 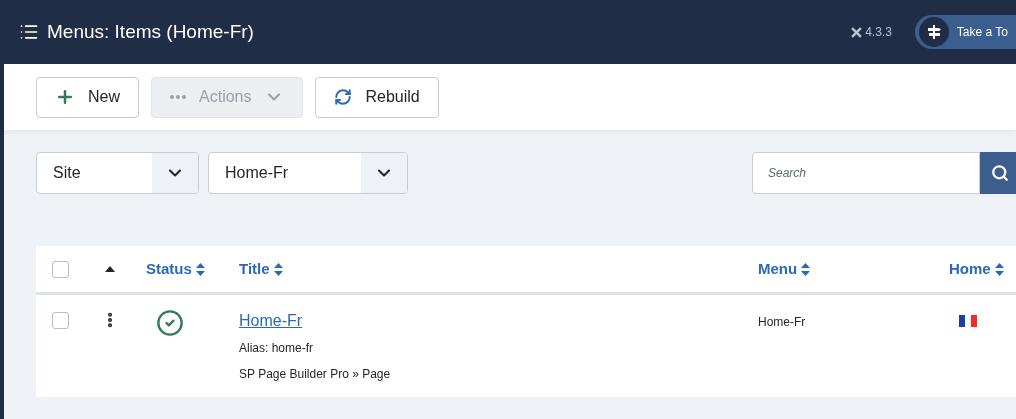 I want to click on item-title-link: Home-Fr, so click(x=271, y=321).